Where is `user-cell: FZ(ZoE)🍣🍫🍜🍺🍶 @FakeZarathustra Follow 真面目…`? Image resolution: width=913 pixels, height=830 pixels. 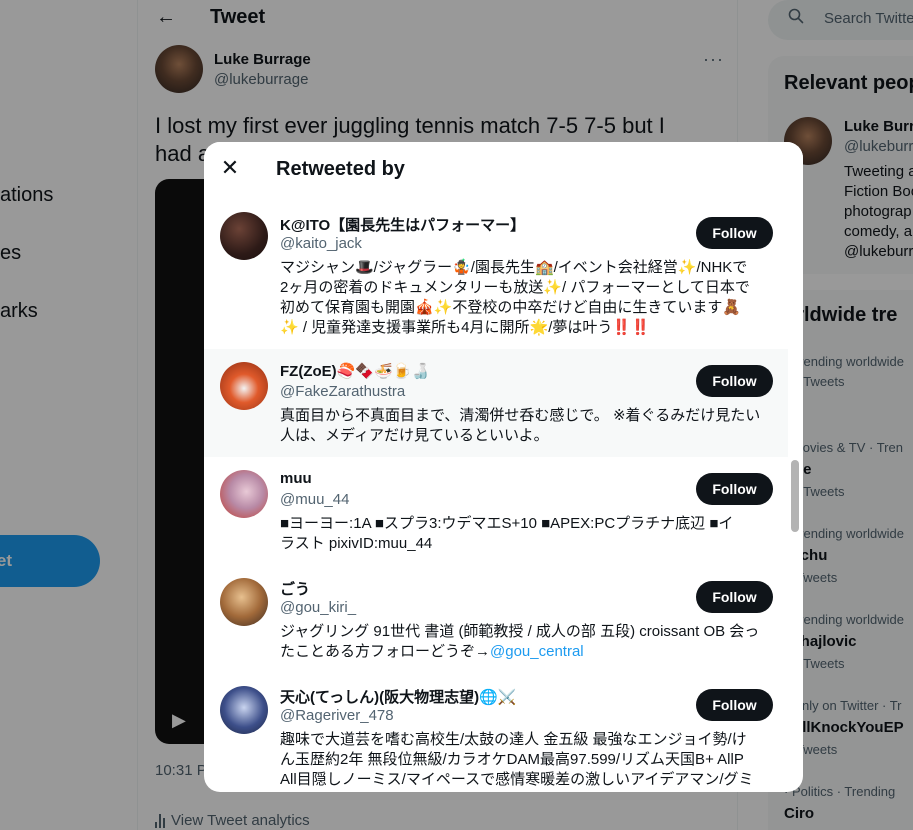
user-cell: FZ(ZoE)🍣🍫🍜🍺🍶 @FakeZarathustra Follow 真面目… is located at coordinates (496, 403).